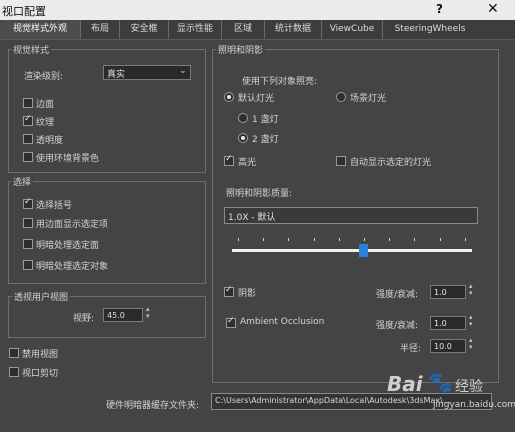  I want to click on visual-style-group-label: 视觉样式, so click(31, 49).